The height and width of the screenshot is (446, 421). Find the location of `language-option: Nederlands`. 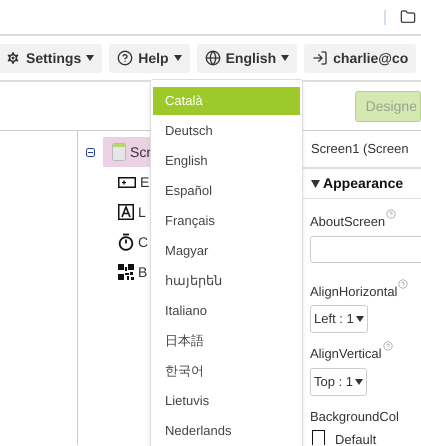

language-option: Nederlands is located at coordinates (226, 431).